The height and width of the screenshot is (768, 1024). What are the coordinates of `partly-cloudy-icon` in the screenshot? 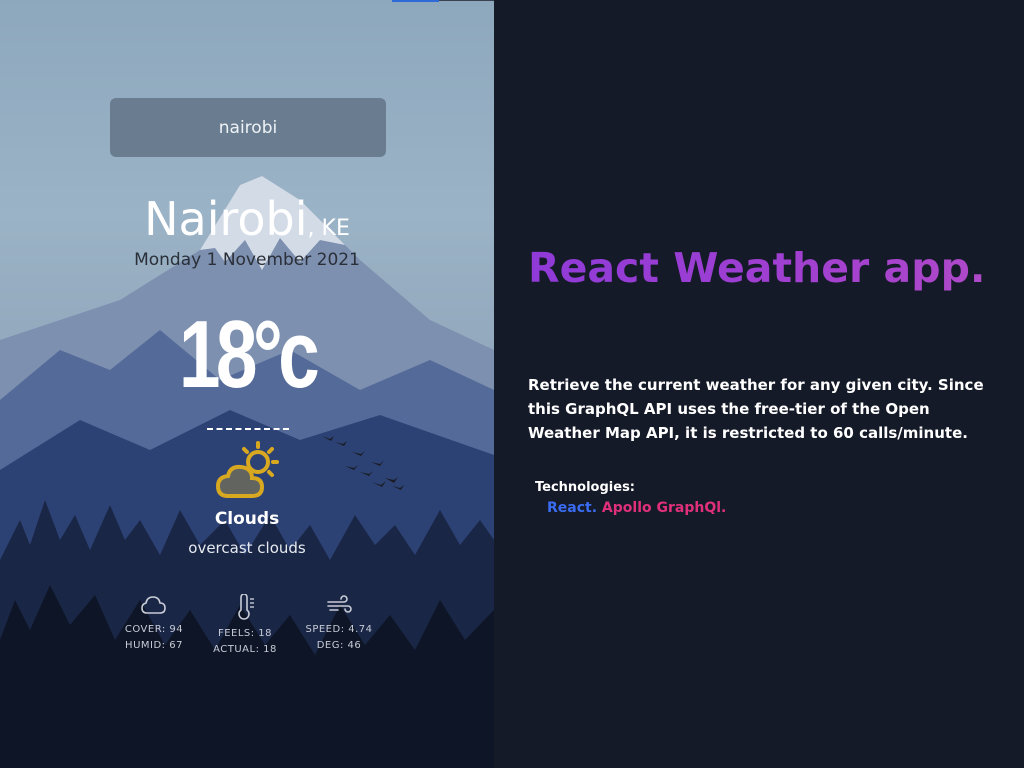 It's located at (247, 469).